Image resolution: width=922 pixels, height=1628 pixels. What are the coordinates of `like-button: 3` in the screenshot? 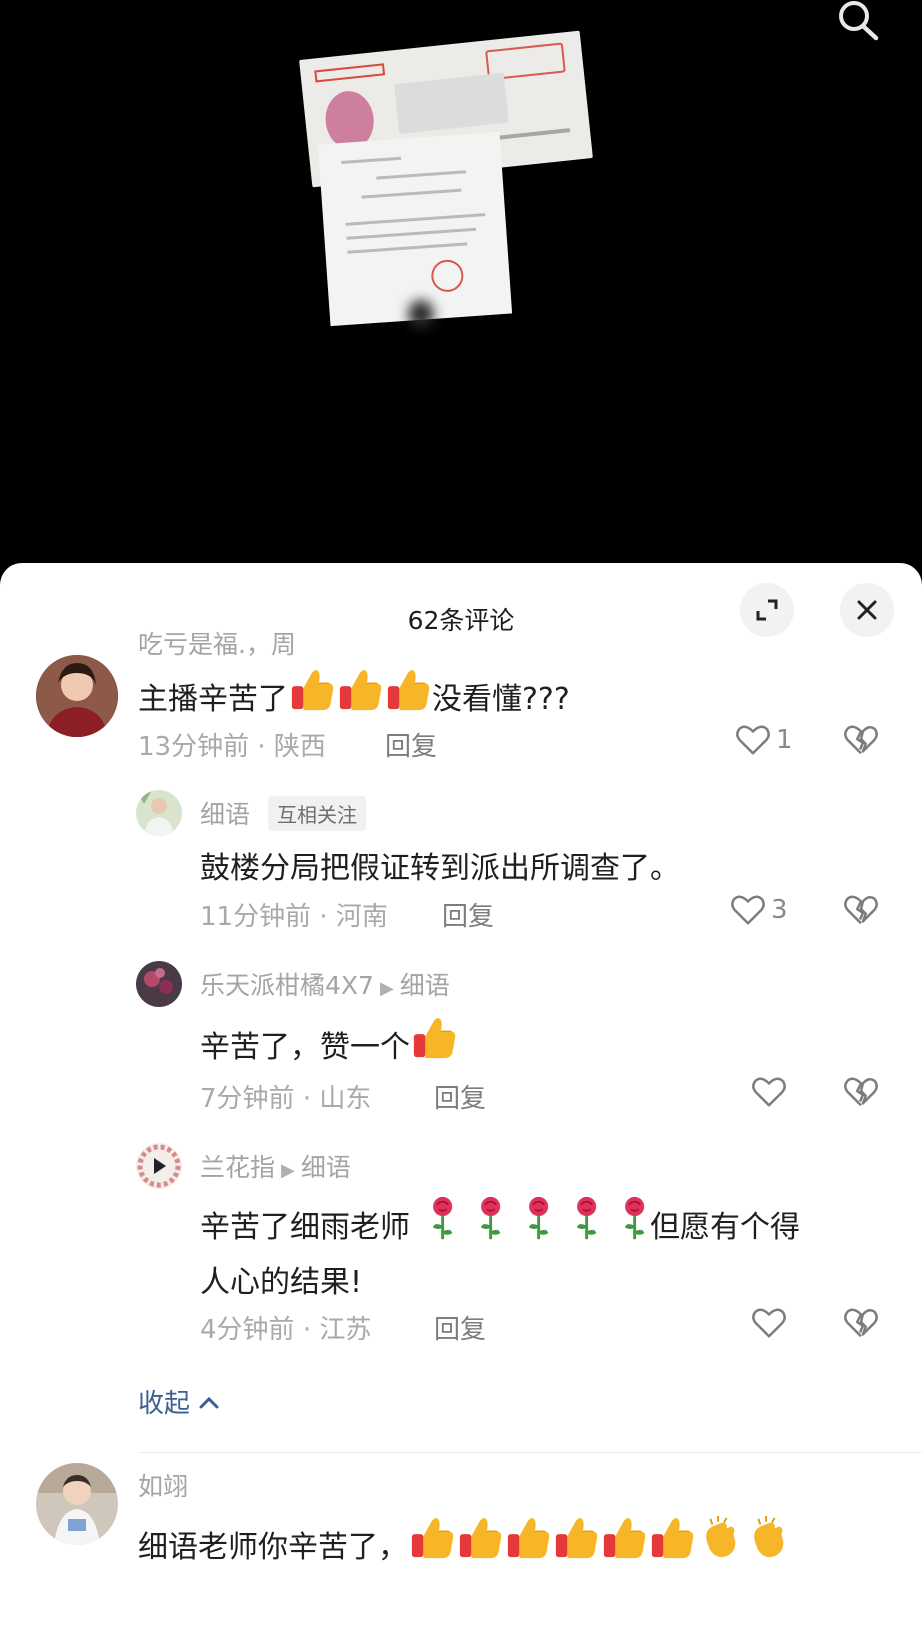 It's located at (758, 910).